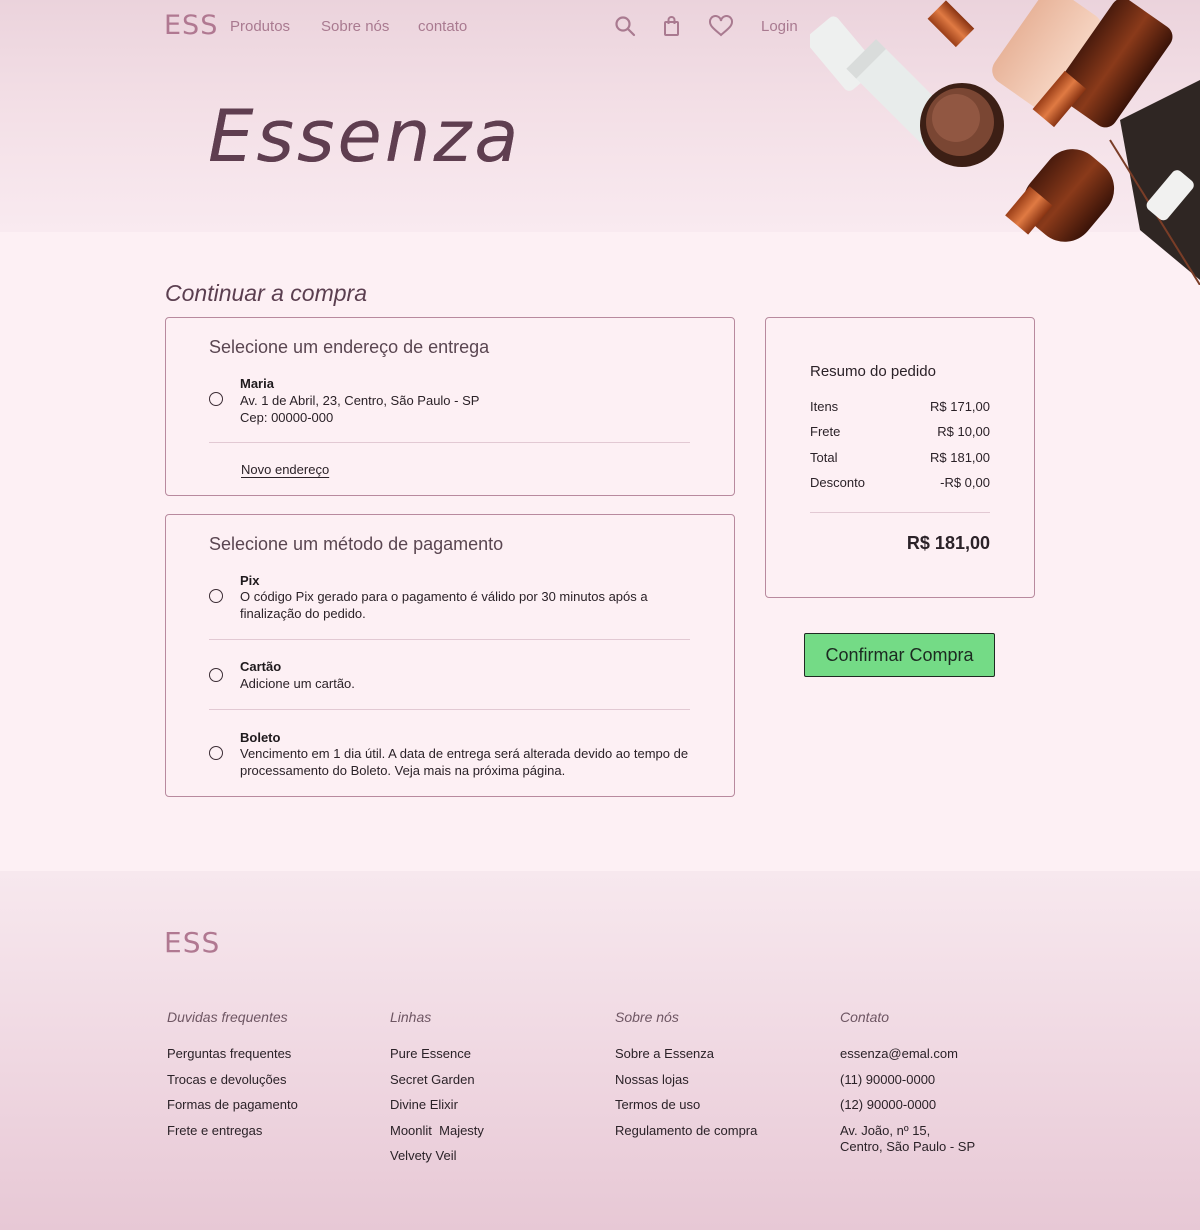 This screenshot has height=1230, width=1200. What do you see at coordinates (349, 347) in the screenshot?
I see `address-heading: Selecione um endereço de entrega` at bounding box center [349, 347].